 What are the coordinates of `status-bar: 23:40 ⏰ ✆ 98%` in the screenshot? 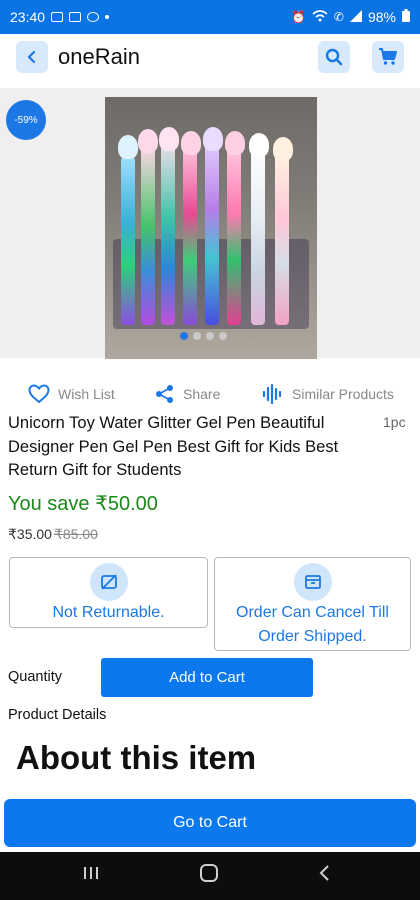 It's located at (210, 17).